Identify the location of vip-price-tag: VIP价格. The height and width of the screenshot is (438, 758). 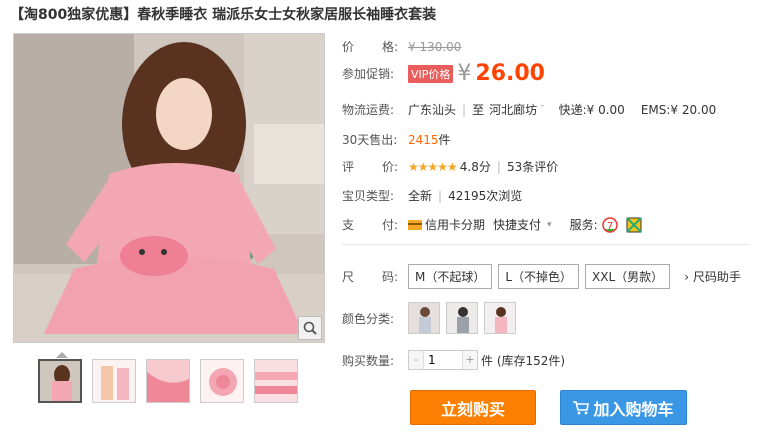
(431, 73).